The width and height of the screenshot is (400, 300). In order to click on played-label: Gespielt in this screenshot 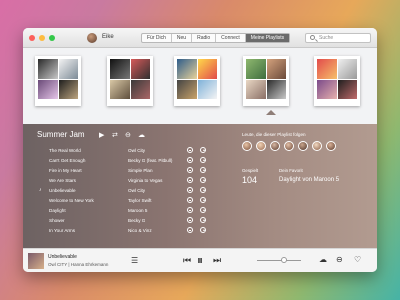, I will do `click(250, 170)`.